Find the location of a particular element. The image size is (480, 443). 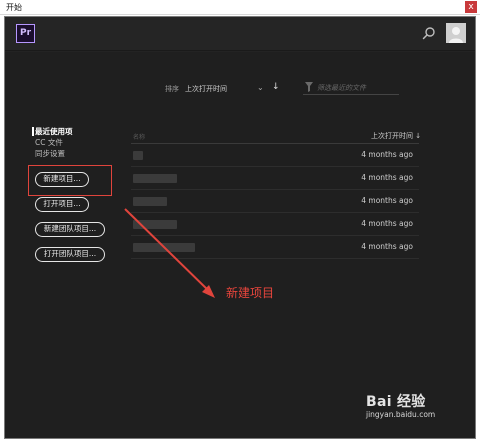

watermark-url: jingyan.baidu.com is located at coordinates (401, 414).